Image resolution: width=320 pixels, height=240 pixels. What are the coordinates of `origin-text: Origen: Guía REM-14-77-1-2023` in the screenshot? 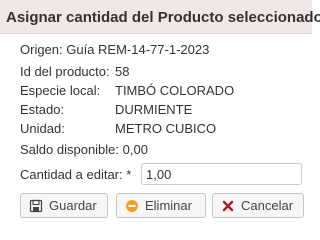 It's located at (115, 49).